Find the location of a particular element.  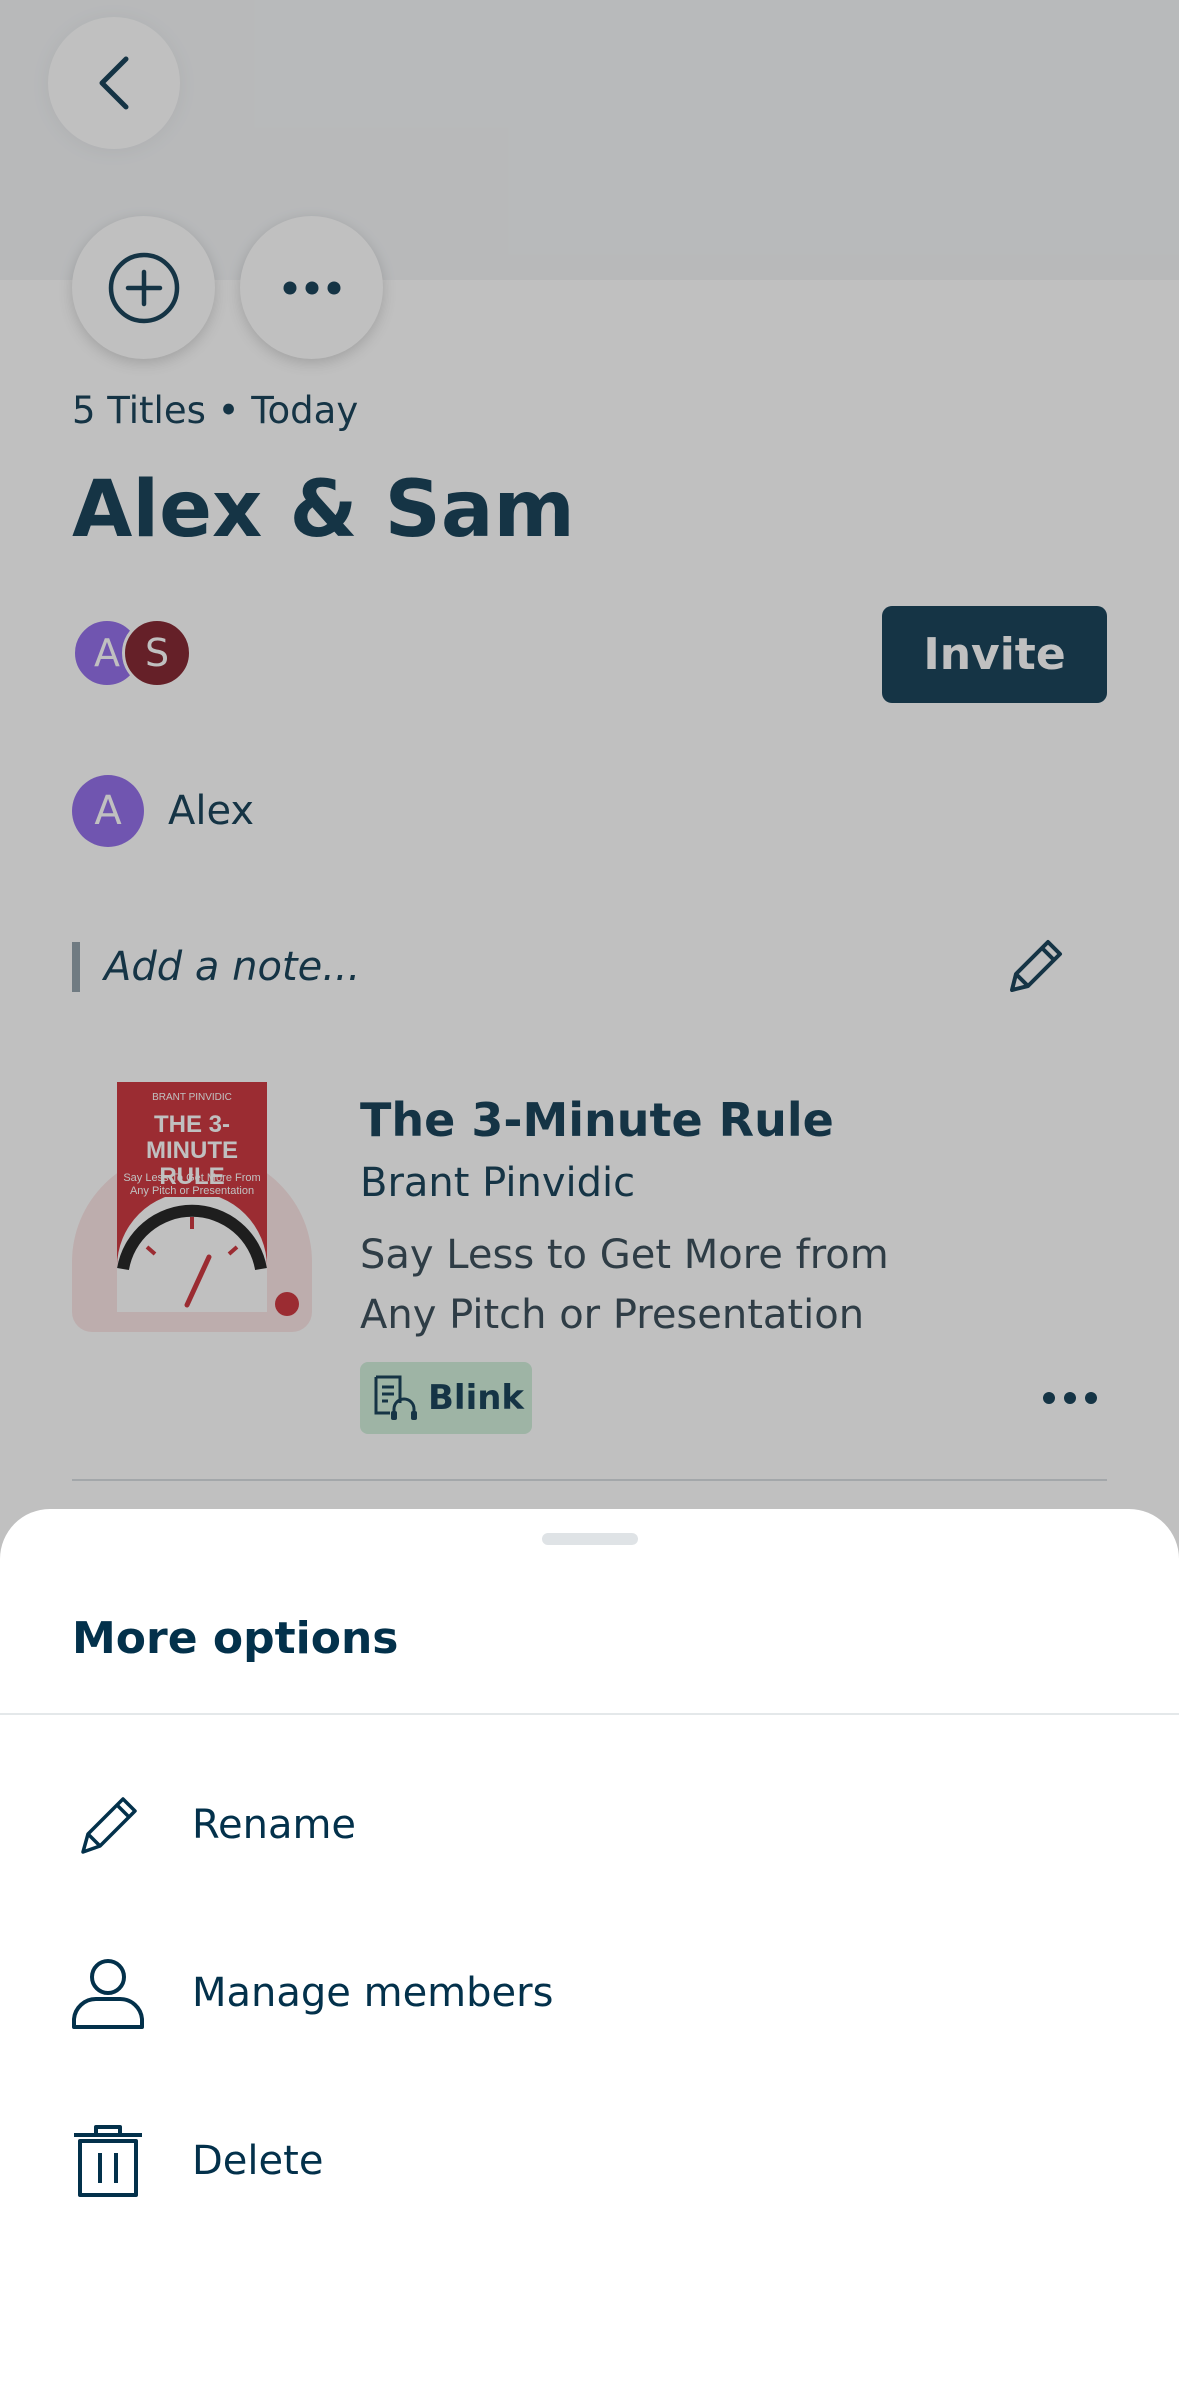

sheet-title: More options is located at coordinates (235, 1638).